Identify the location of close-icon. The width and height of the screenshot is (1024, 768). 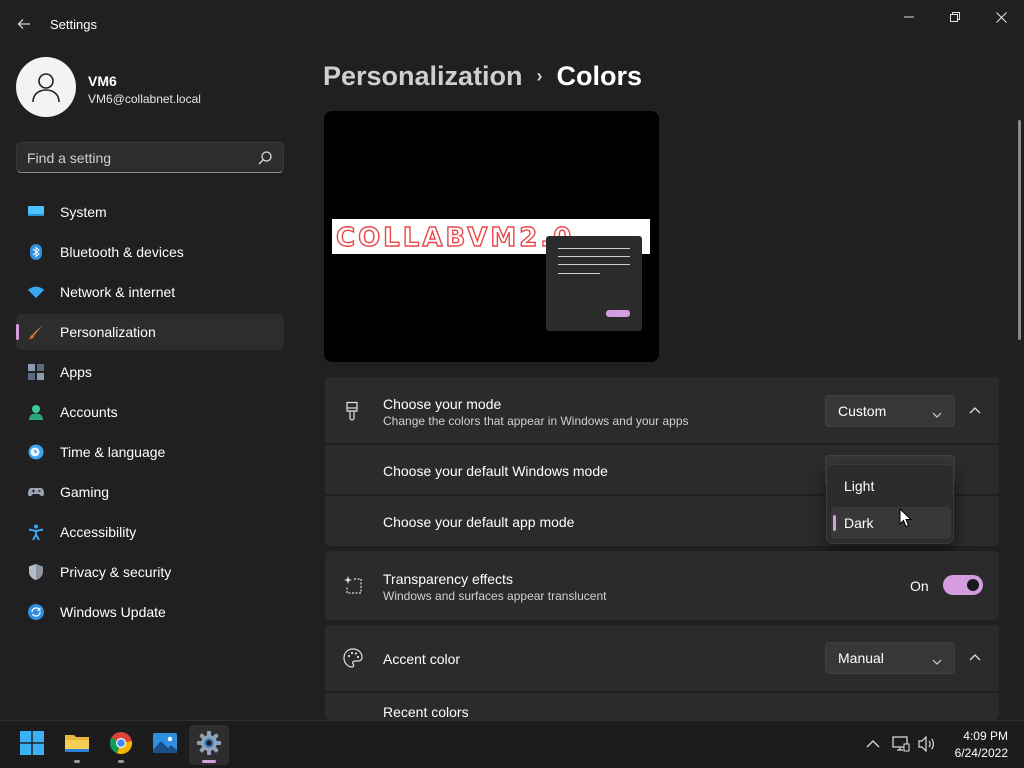
(1001, 17).